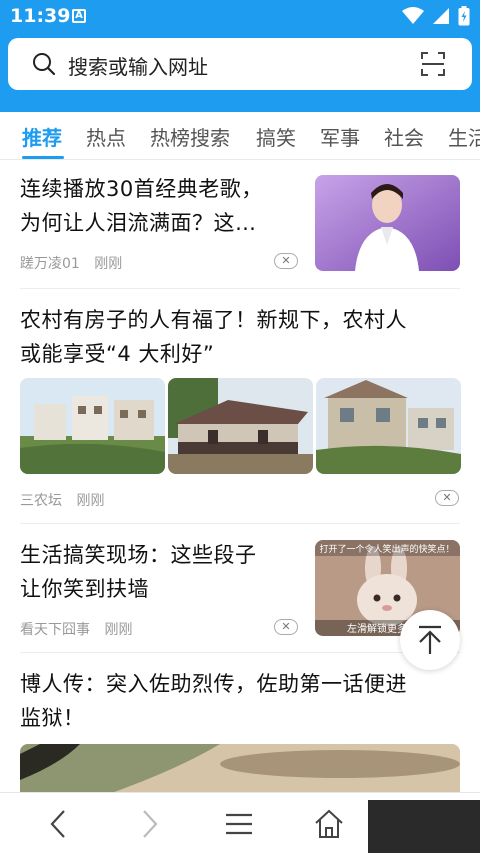 The height and width of the screenshot is (853, 480). Describe the element at coordinates (240, 136) in the screenshot. I see `category-tabs: 推荐 热点 热榜搜索 搞笑 军事 社会 生活` at that location.